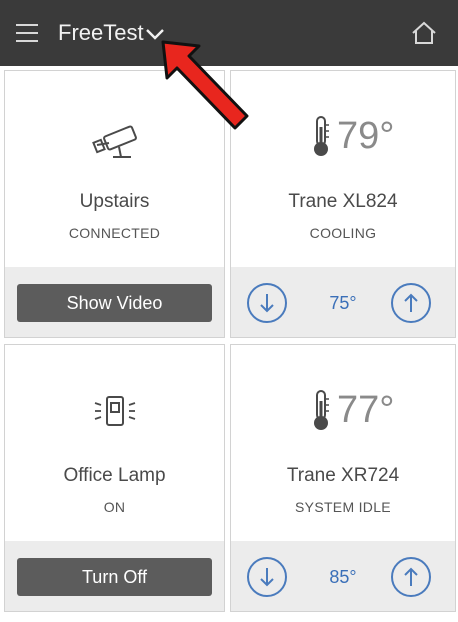 The image size is (458, 622). I want to click on site-title: FreeTest, so click(101, 33).